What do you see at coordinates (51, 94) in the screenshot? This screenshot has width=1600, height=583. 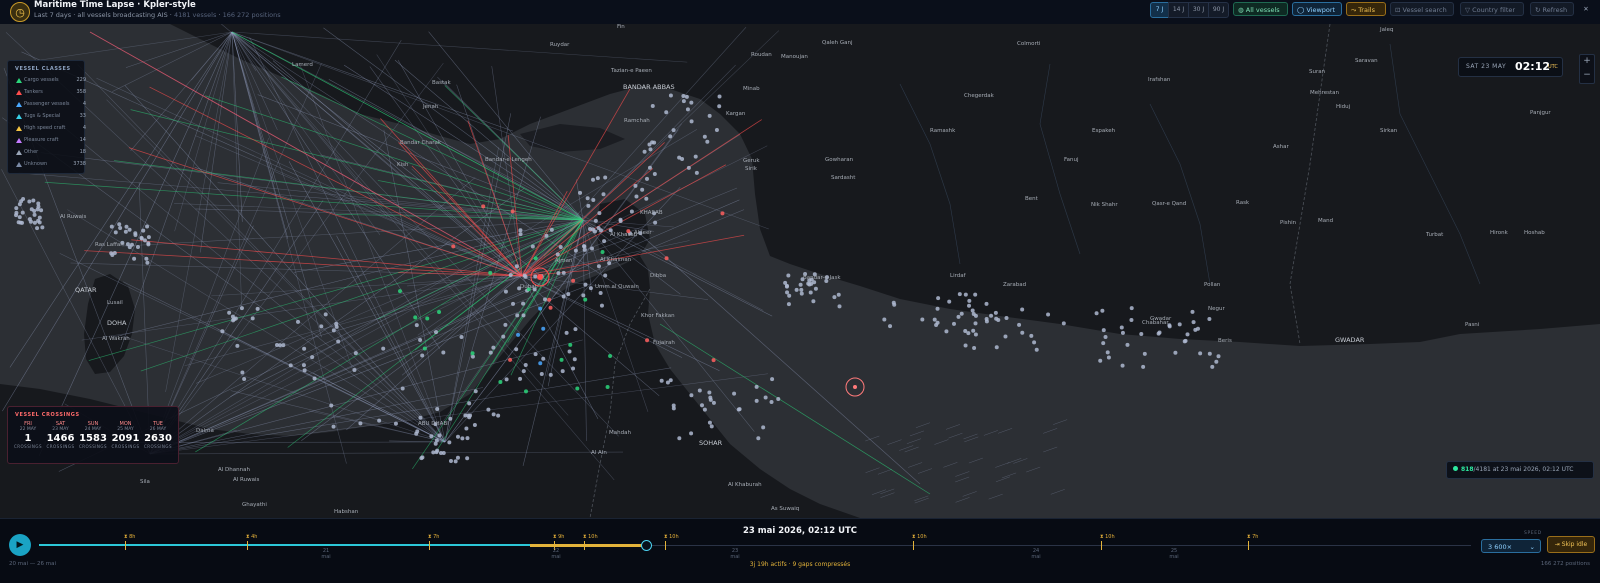 I see `legend-item: Tankers 358` at bounding box center [51, 94].